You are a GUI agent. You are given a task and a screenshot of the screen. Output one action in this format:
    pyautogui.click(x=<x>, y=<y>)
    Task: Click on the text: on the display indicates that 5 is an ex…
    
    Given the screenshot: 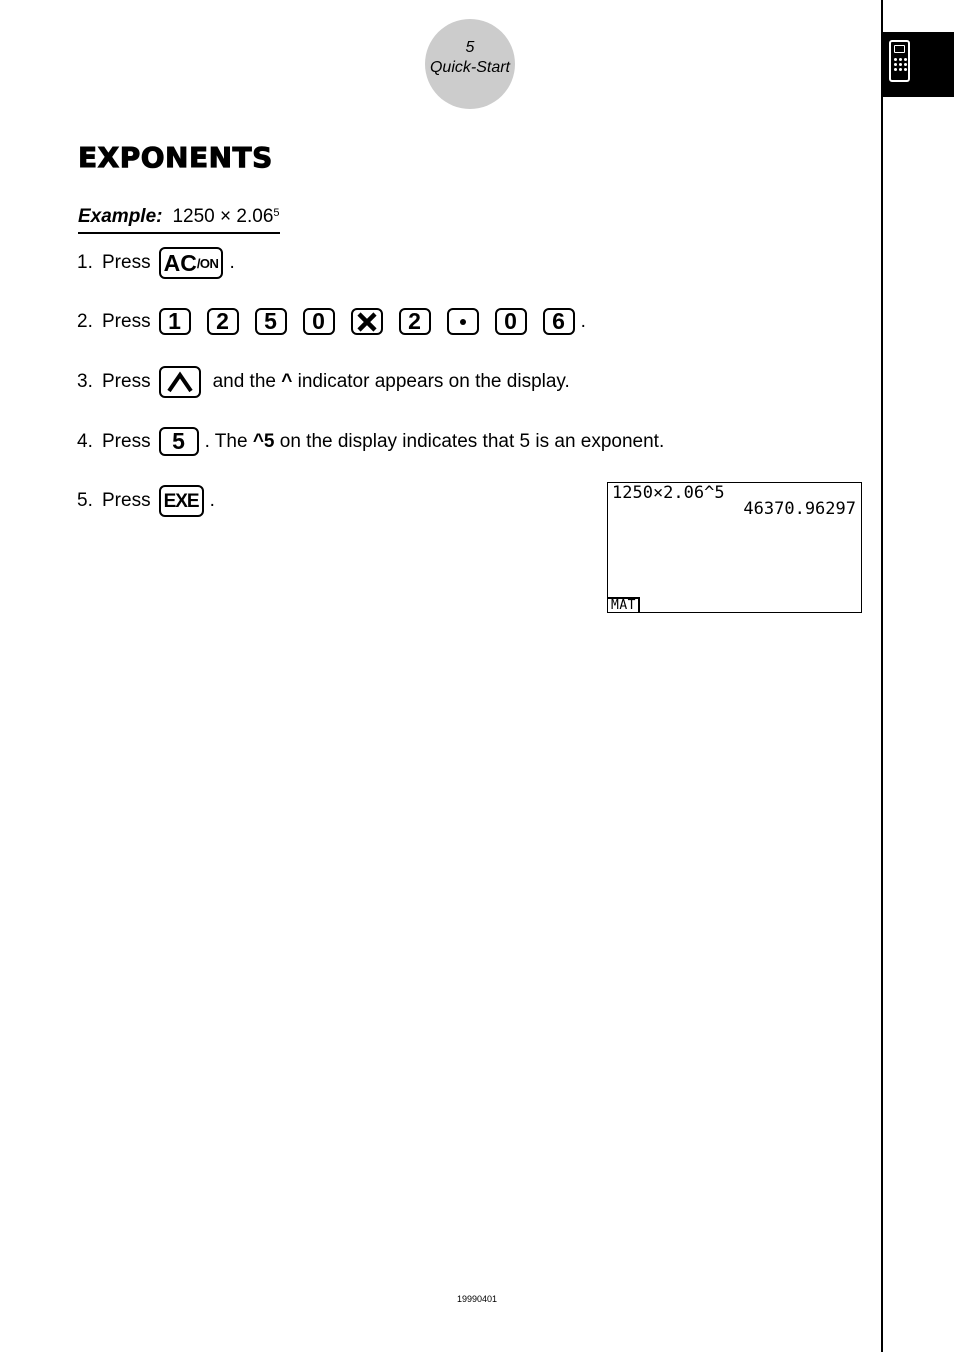 What is the action you would take?
    pyautogui.click(x=469, y=441)
    